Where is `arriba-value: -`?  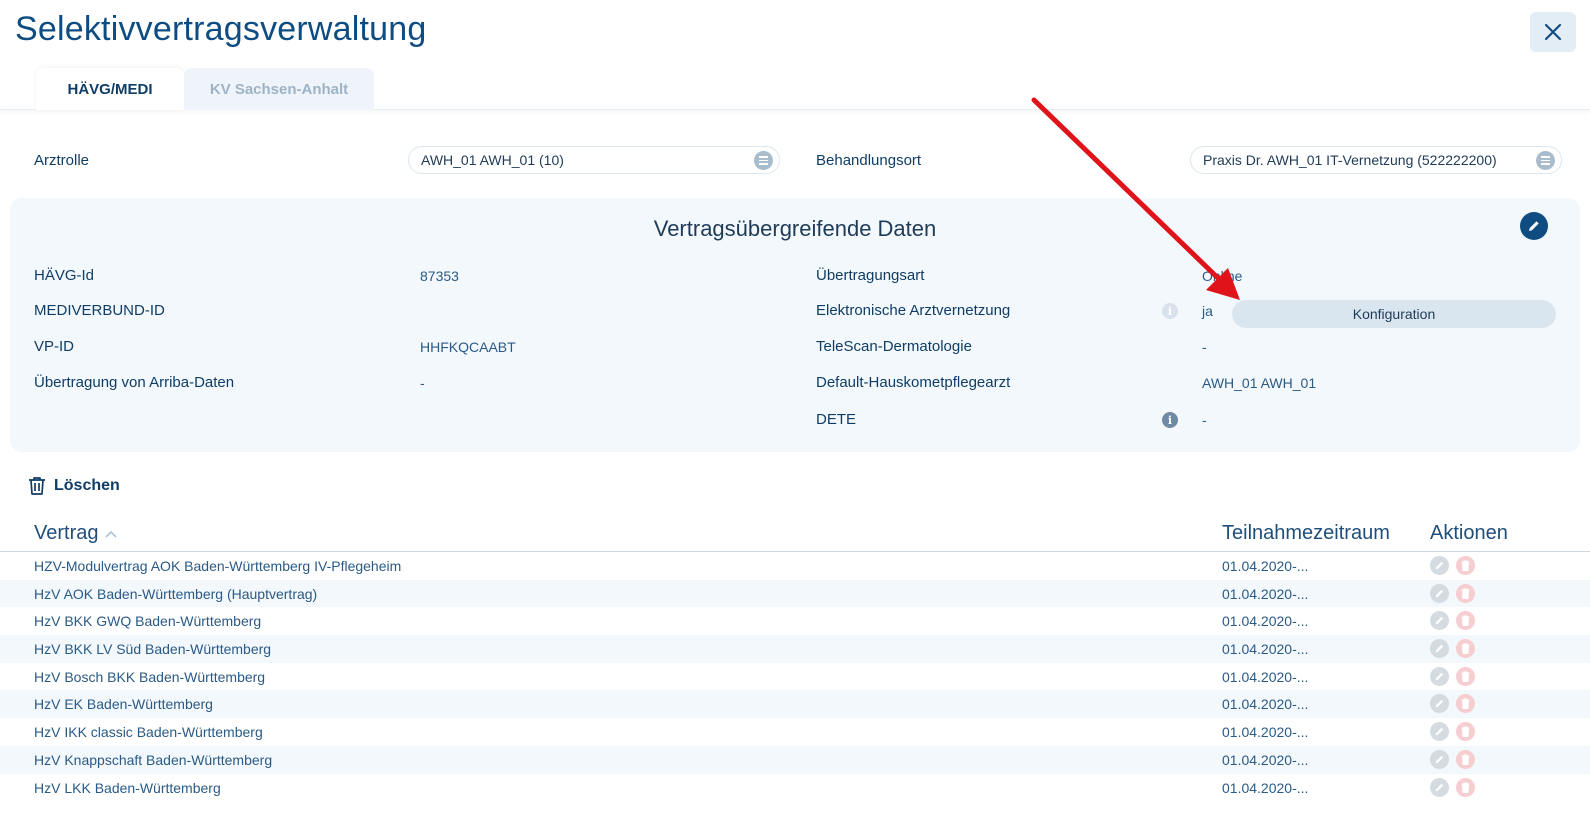
arriba-value: - is located at coordinates (422, 383).